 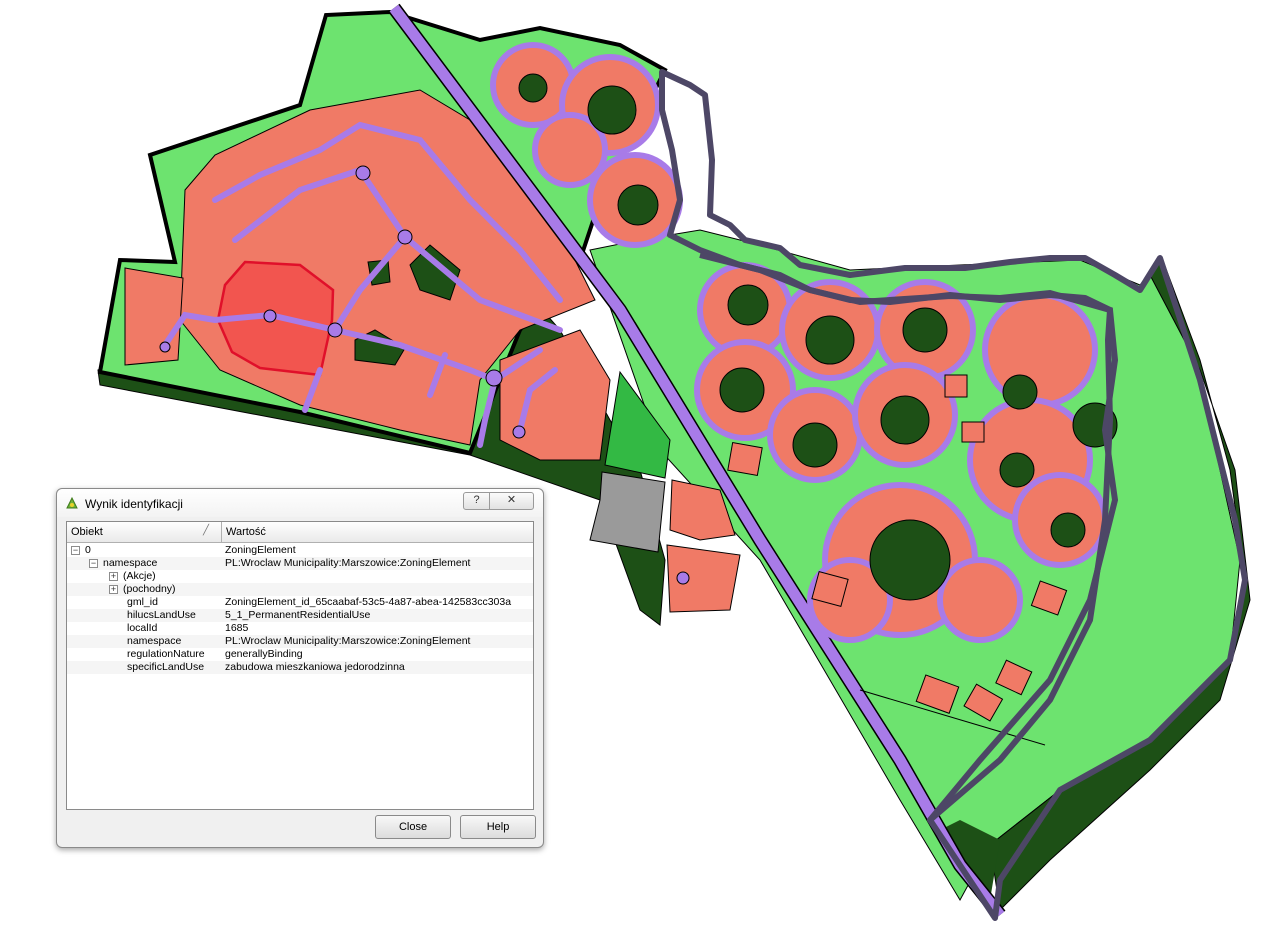 What do you see at coordinates (166, 667) in the screenshot?
I see `attribute-name: specificLandUse` at bounding box center [166, 667].